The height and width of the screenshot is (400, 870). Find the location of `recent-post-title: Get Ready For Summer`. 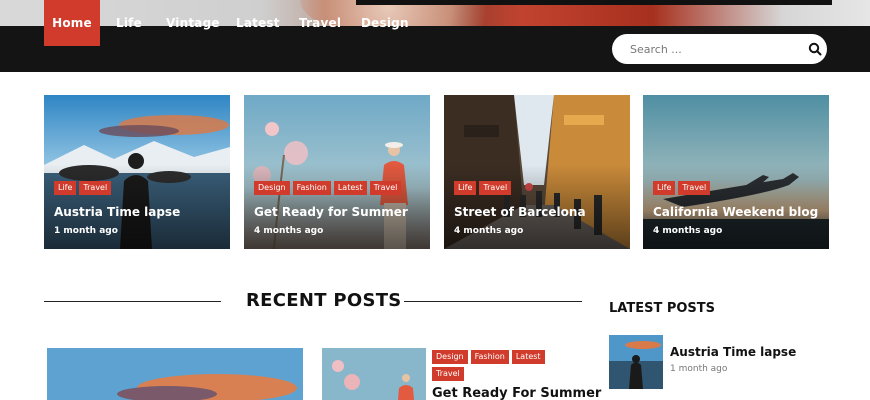

recent-post-title: Get Ready For Summer is located at coordinates (516, 393).